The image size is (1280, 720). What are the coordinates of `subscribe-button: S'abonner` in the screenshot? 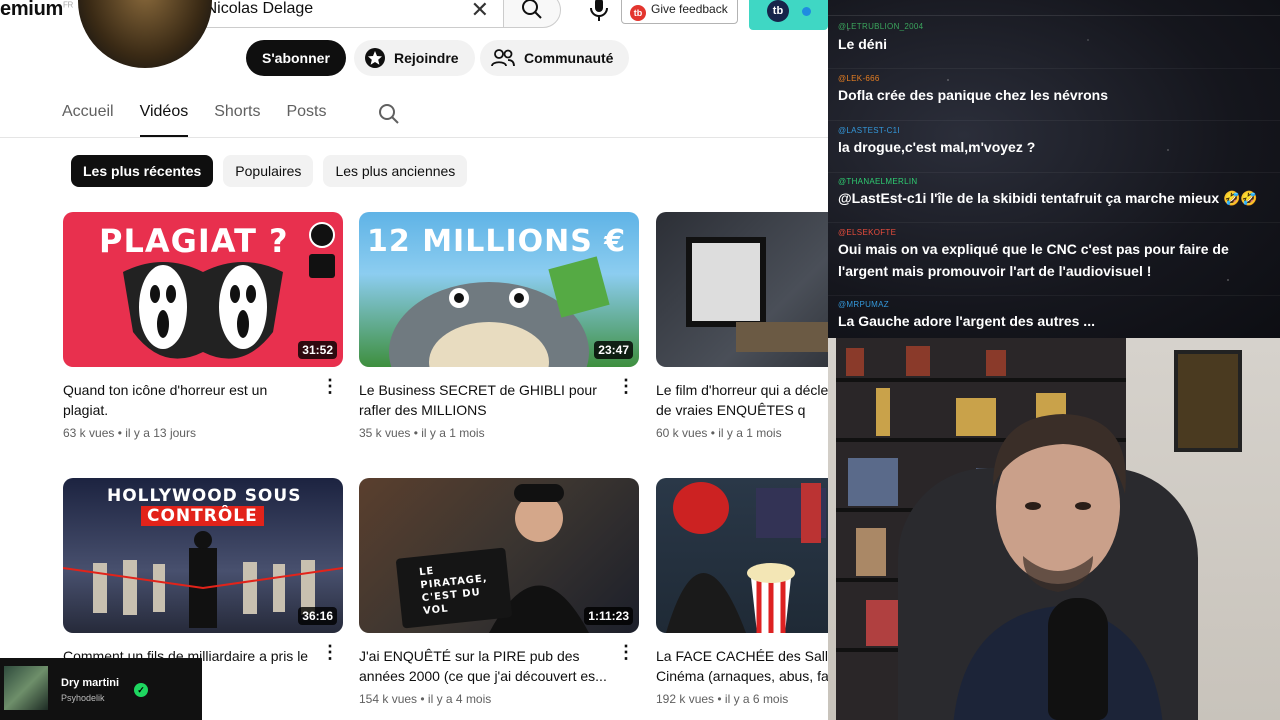 It's located at (296, 58).